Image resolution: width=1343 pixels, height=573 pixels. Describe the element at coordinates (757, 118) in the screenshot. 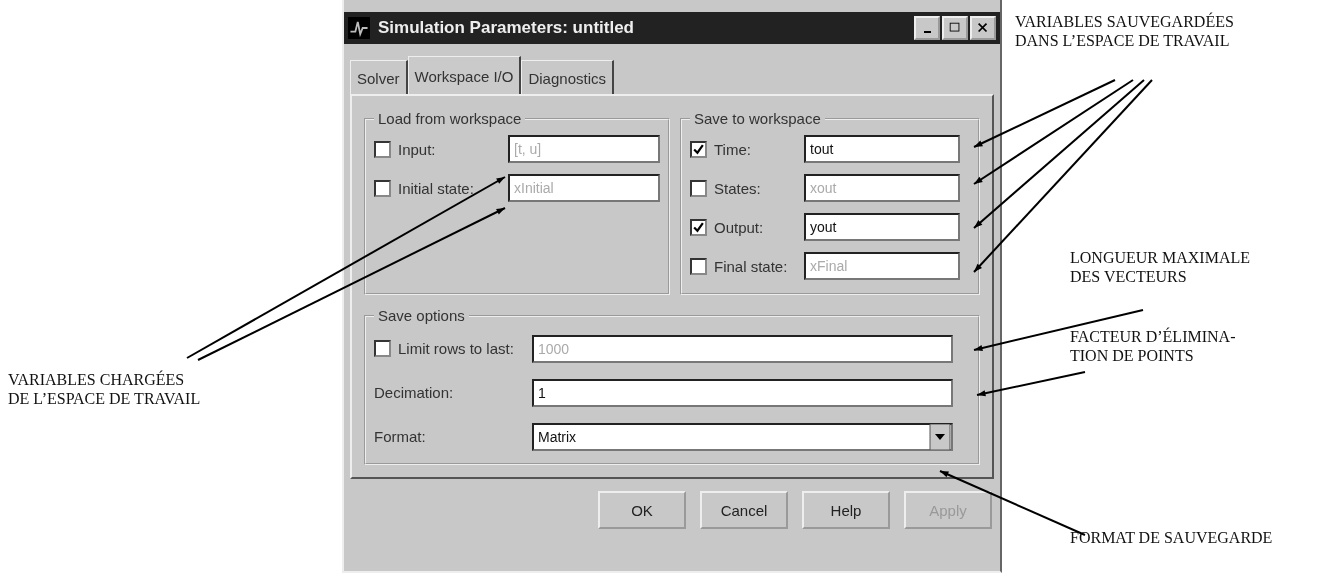

I see `group-title: Save to workspace` at that location.